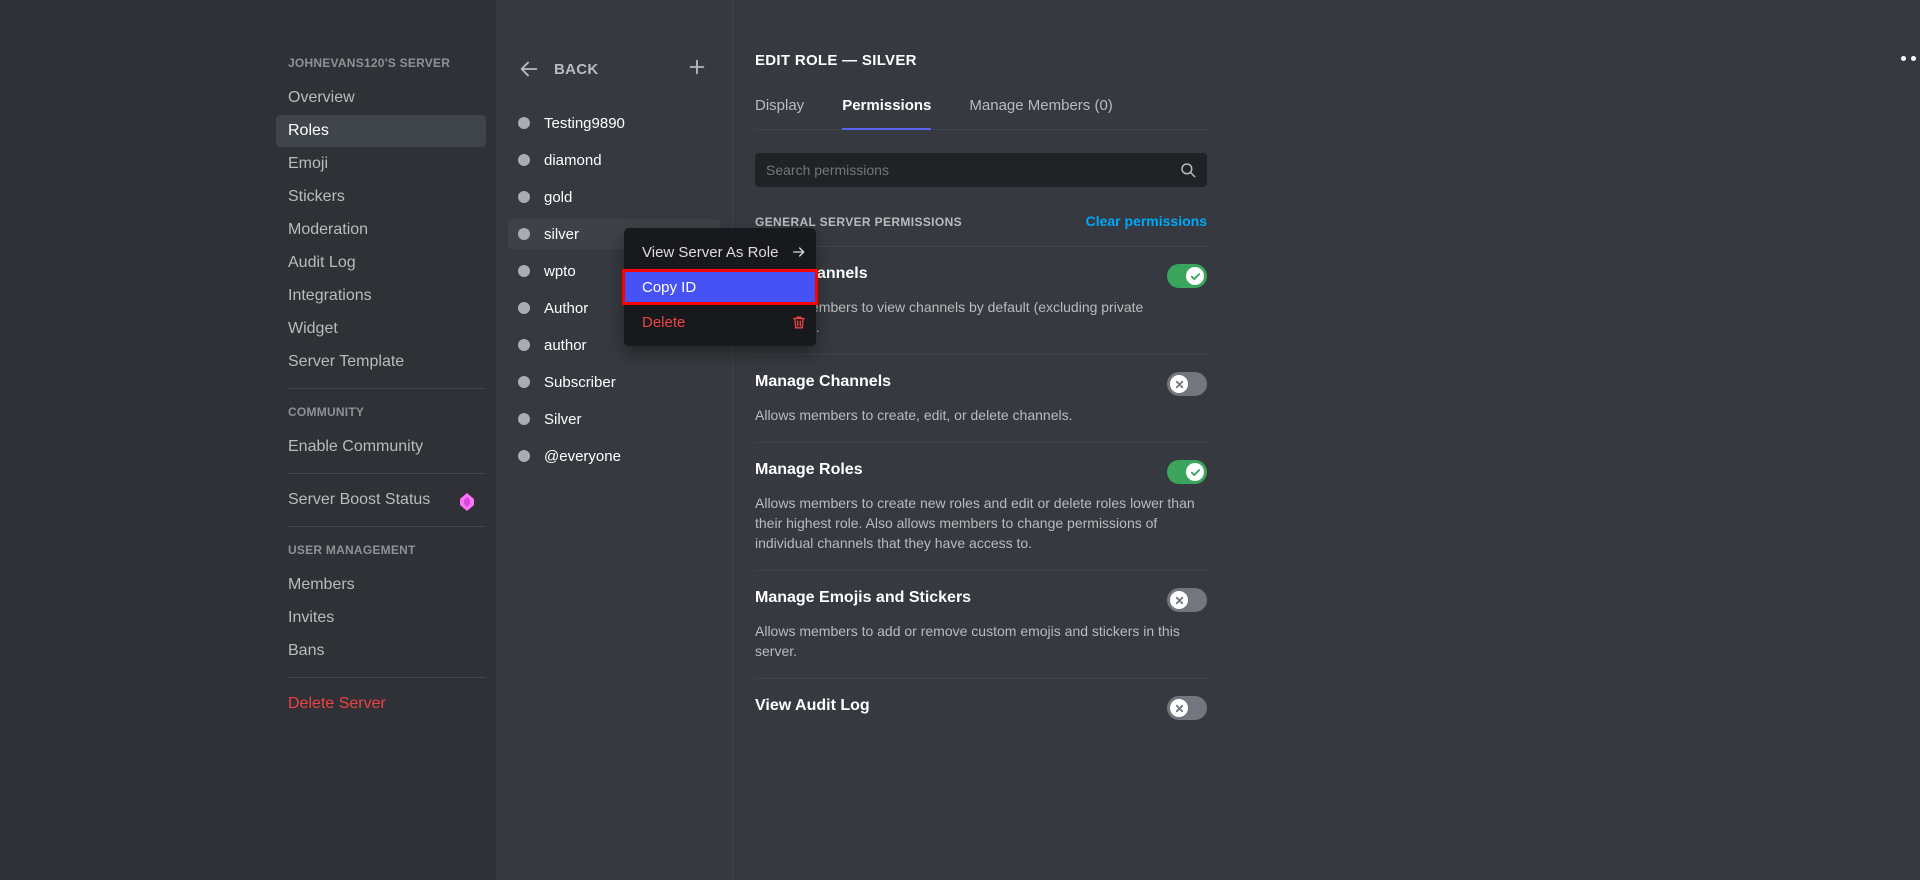 This screenshot has width=1920, height=880. I want to click on role-row-silver-upper: Silver, so click(614, 419).